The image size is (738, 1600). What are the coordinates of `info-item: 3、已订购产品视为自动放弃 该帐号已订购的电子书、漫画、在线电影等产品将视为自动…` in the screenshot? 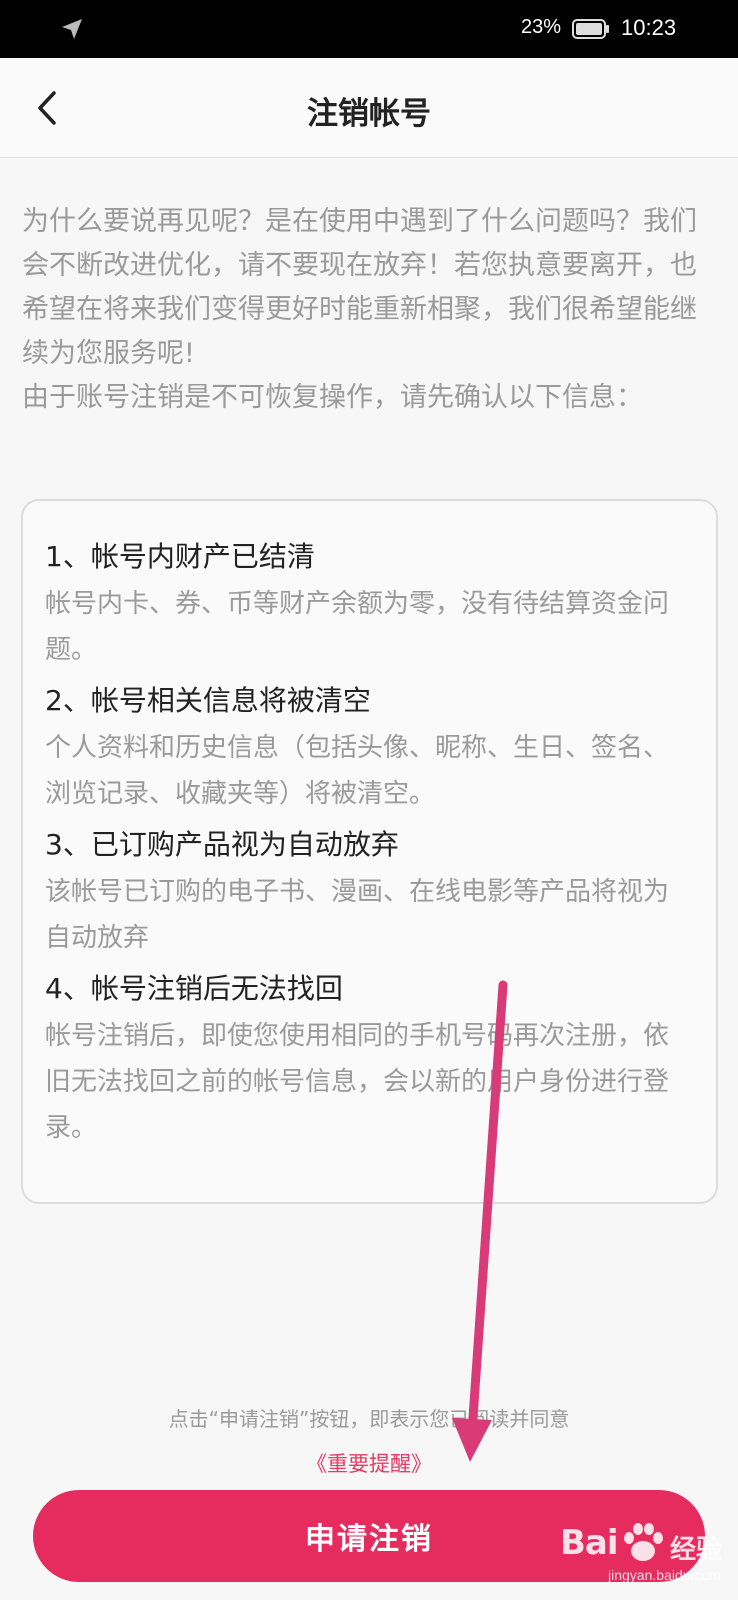 It's located at (369, 892).